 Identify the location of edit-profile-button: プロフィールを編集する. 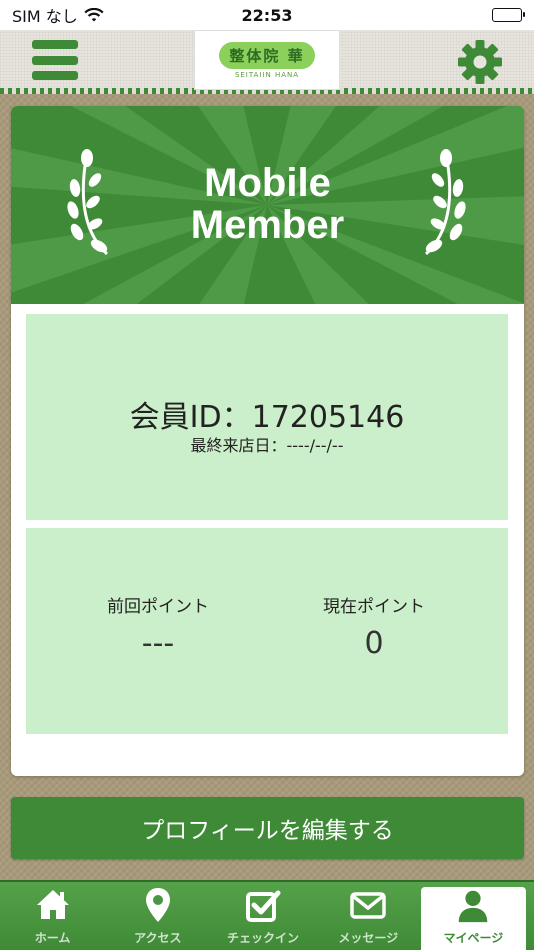
(267, 828).